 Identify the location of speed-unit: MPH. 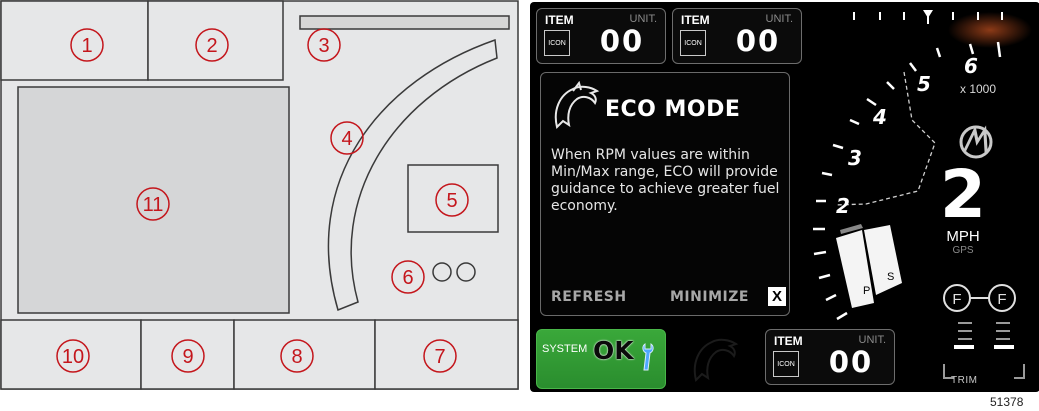
(963, 236).